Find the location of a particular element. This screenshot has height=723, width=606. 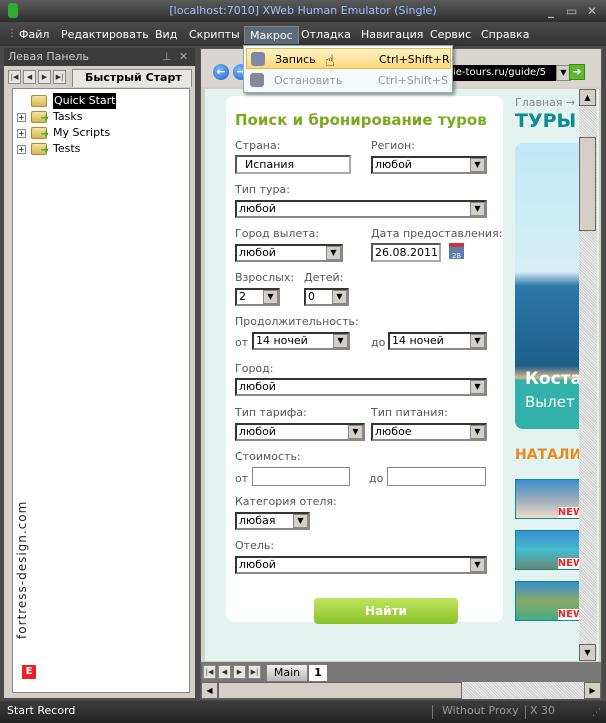

scroll-down-icon: ▼ is located at coordinates (587, 652).